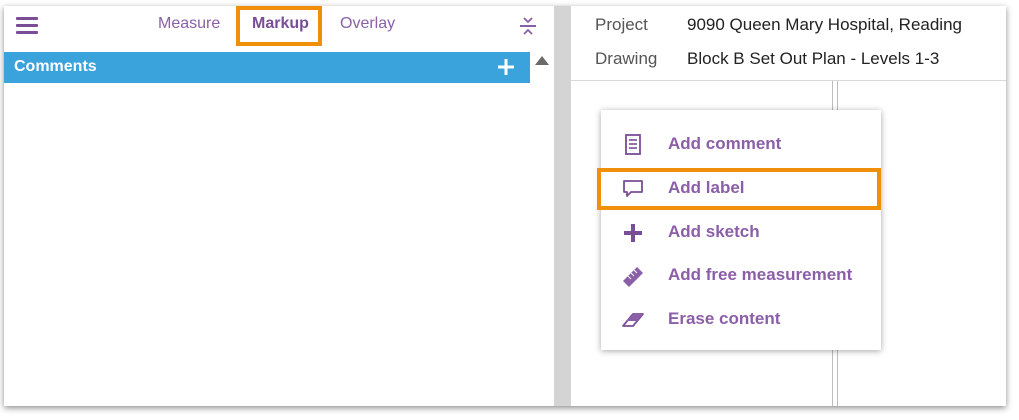 The image size is (1019, 420). I want to click on menu-item-label: Add sketch, so click(714, 231).